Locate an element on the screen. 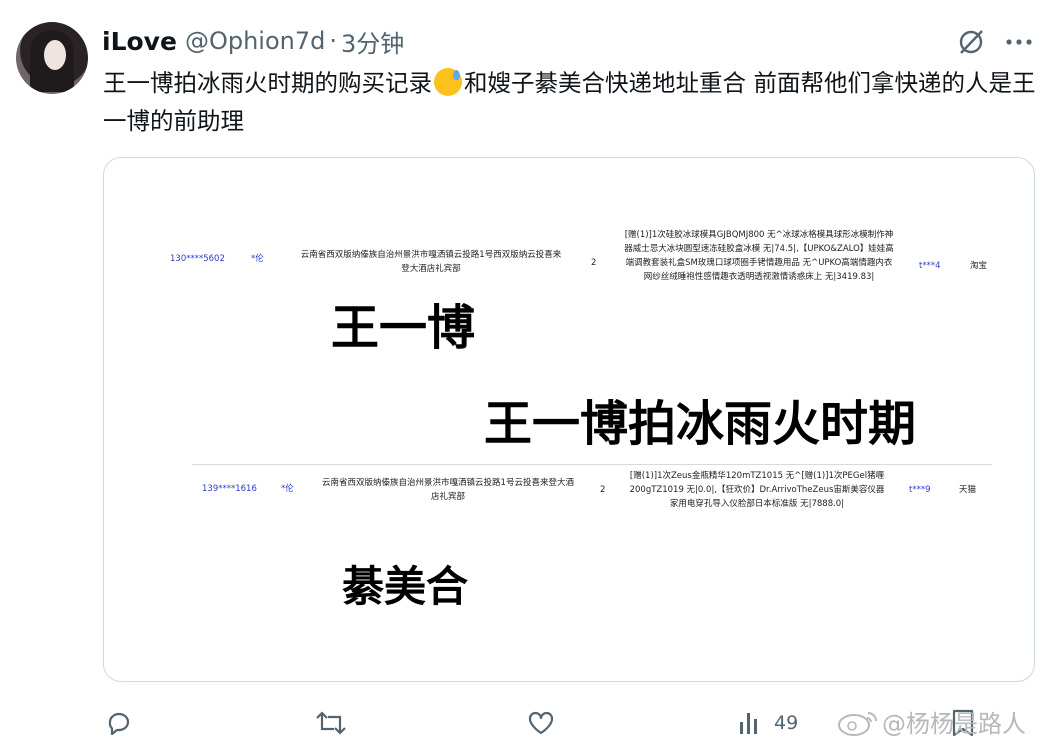 This screenshot has width=1064, height=746. row2-buyer: t***9 is located at coordinates (920, 490).